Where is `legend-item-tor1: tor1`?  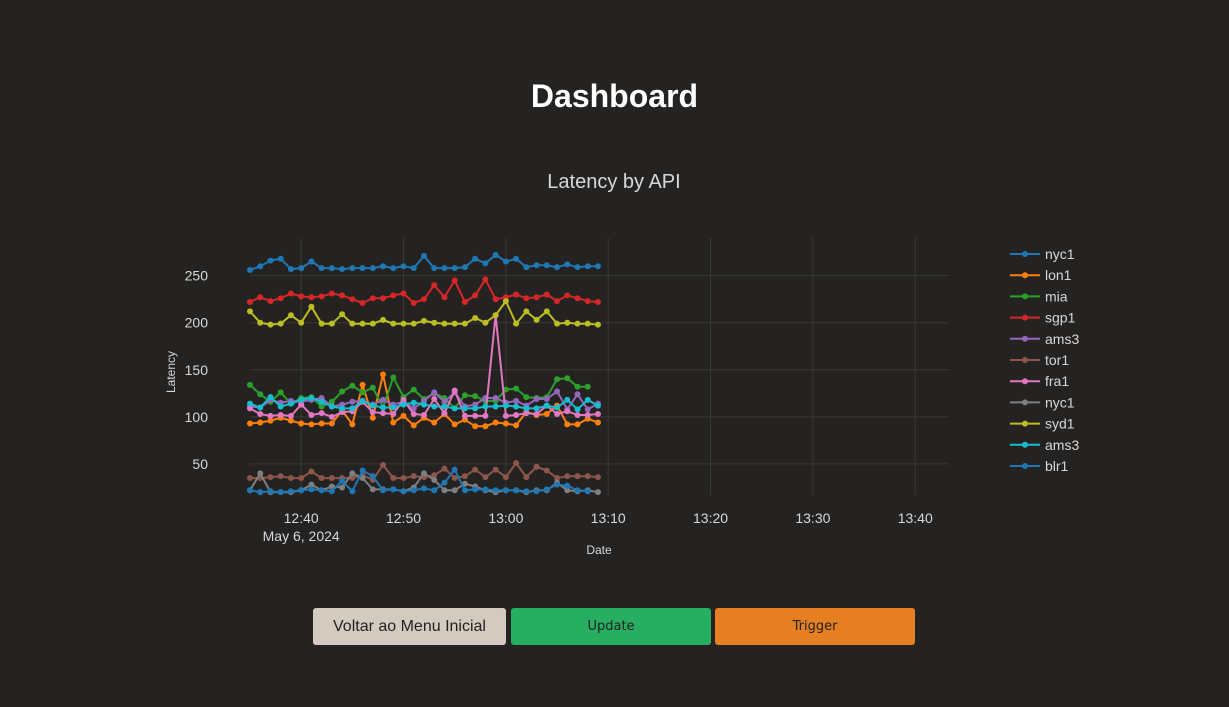
legend-item-tor1: tor1 is located at coordinates (1039, 360).